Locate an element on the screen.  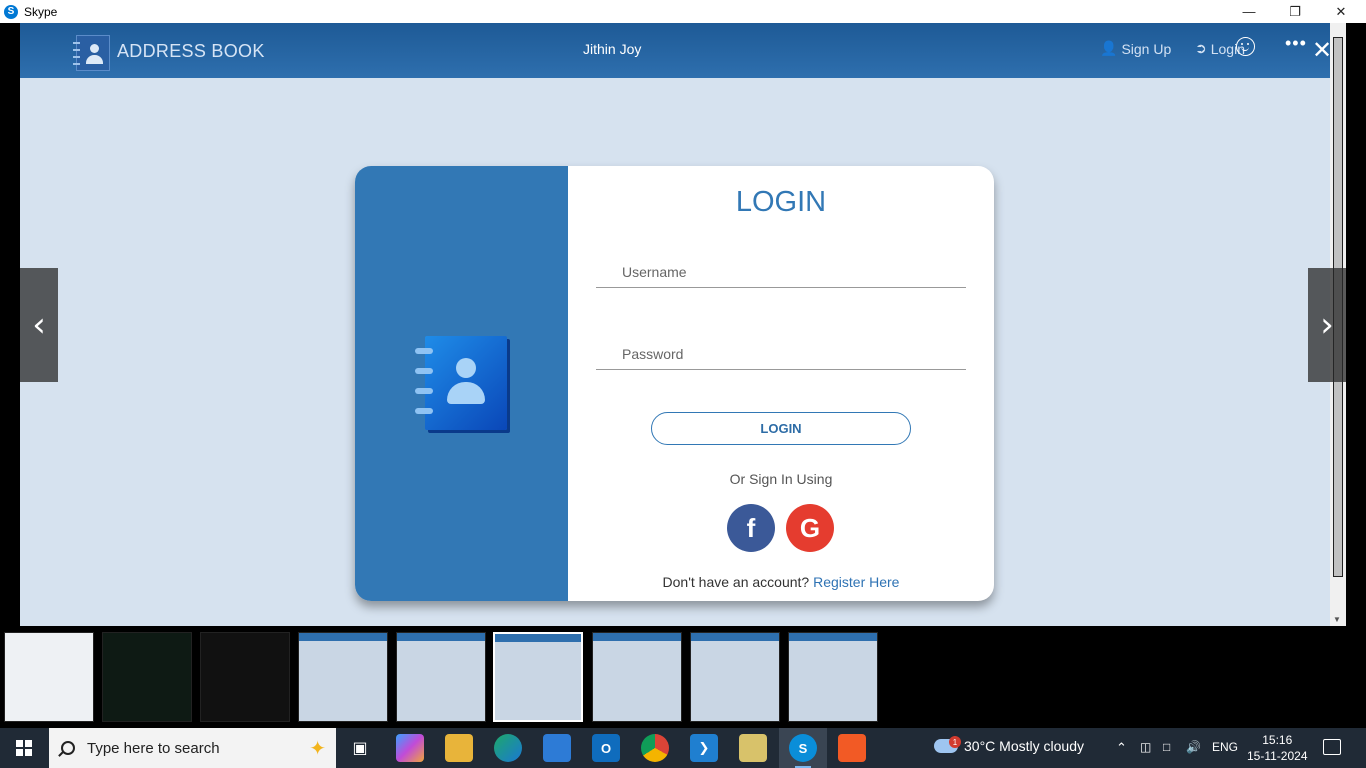
contact-book-icon is located at coordinates (461, 383).